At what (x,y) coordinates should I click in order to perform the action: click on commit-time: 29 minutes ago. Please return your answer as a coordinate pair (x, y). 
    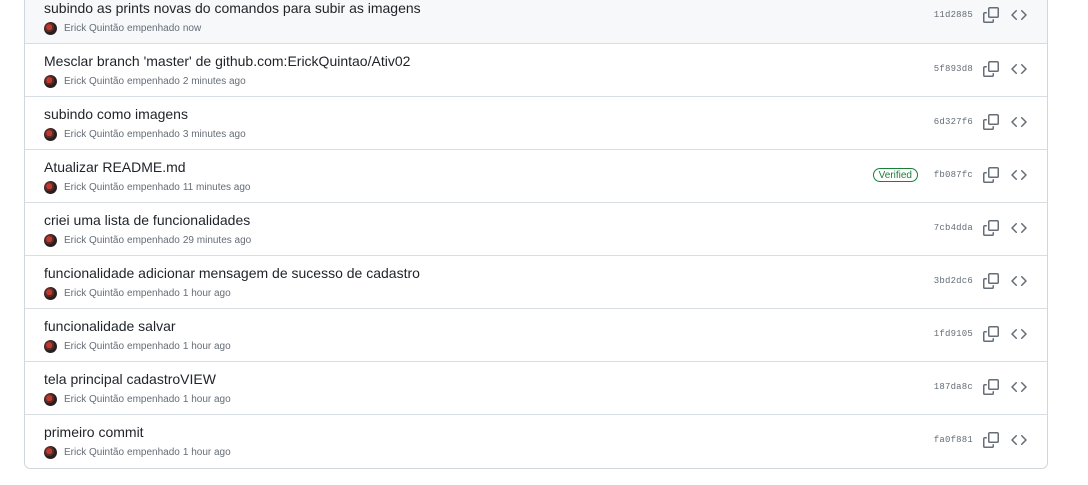
    Looking at the image, I should click on (217, 240).